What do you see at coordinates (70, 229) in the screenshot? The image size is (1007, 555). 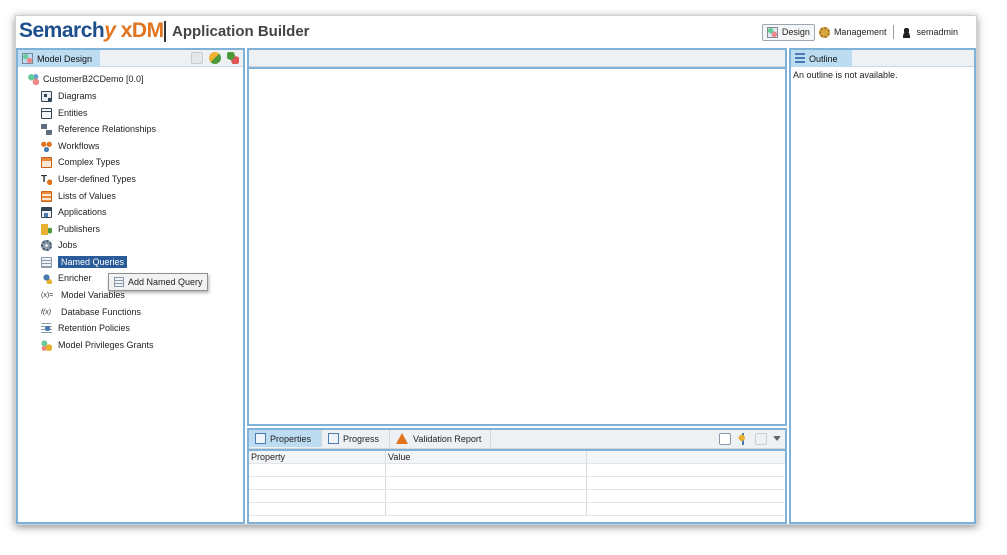 I see `tree-item-publishers: Publishers` at bounding box center [70, 229].